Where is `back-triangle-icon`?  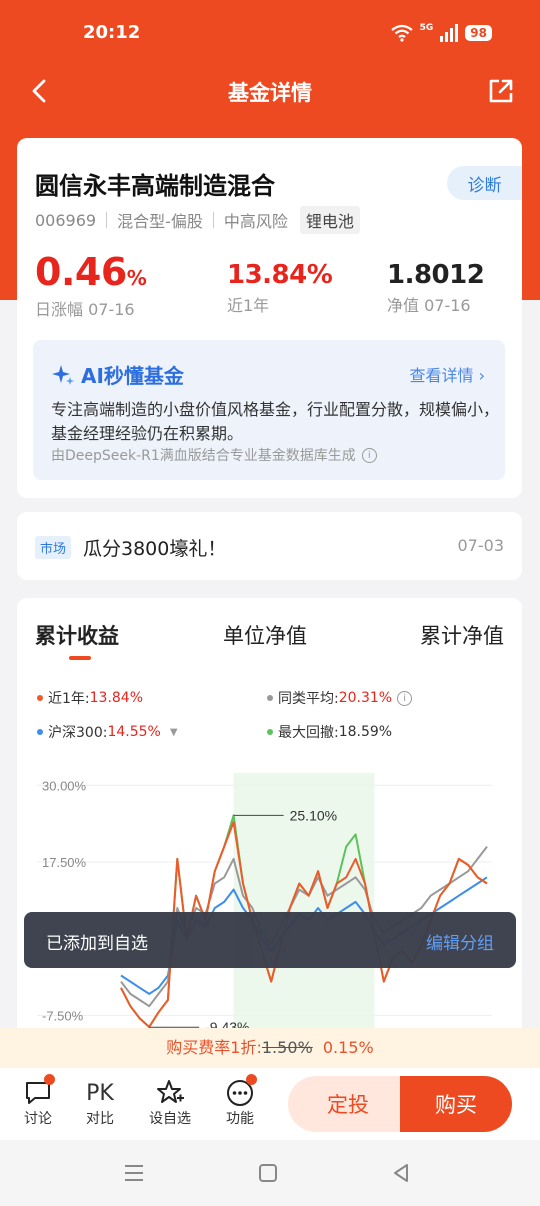
back-triangle-icon is located at coordinates (401, 1173).